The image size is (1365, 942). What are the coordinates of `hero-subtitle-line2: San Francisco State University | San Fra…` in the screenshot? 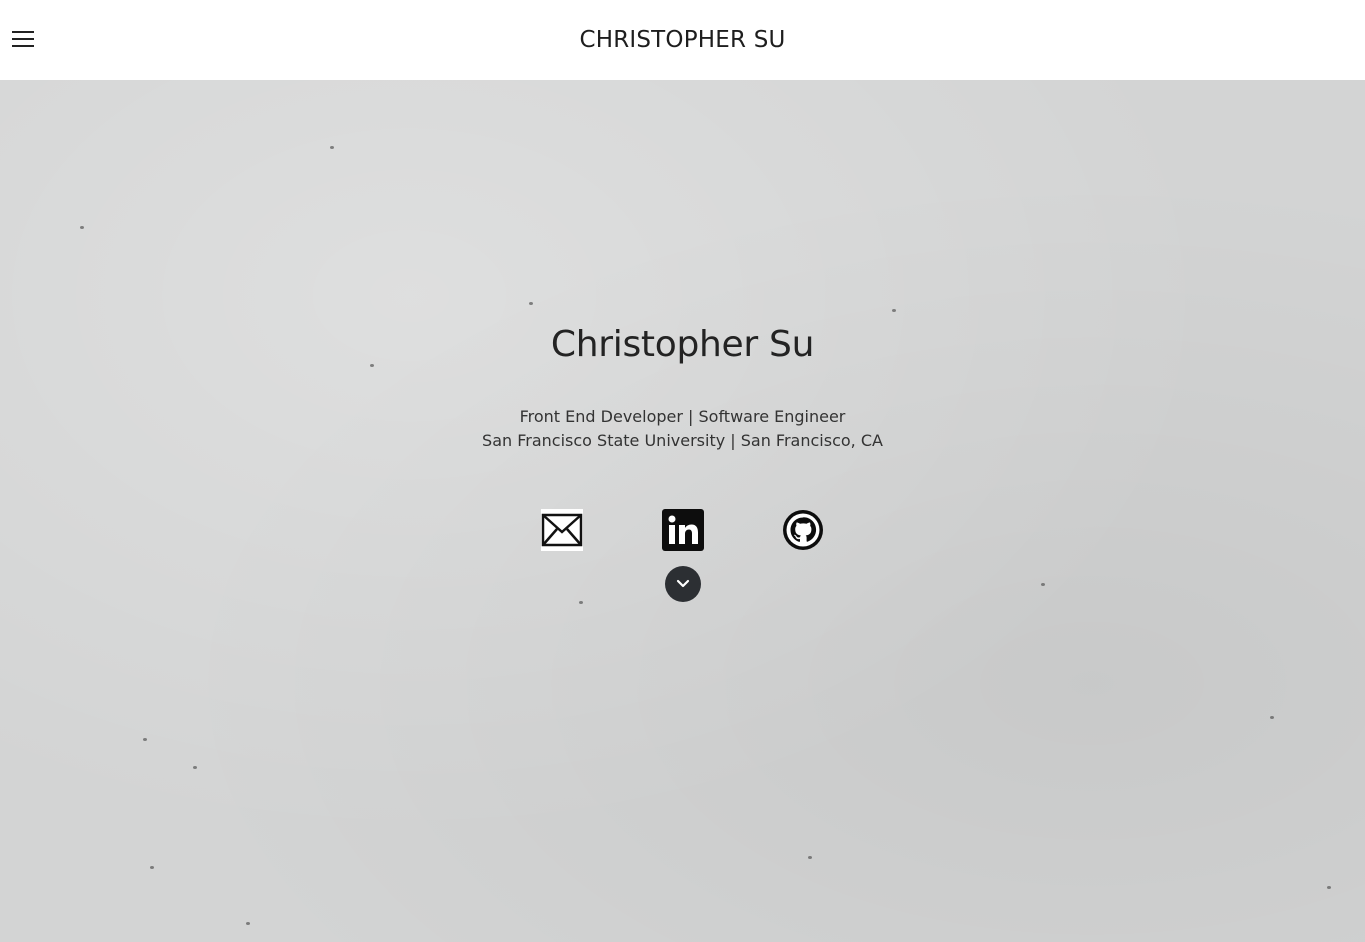 It's located at (682, 440).